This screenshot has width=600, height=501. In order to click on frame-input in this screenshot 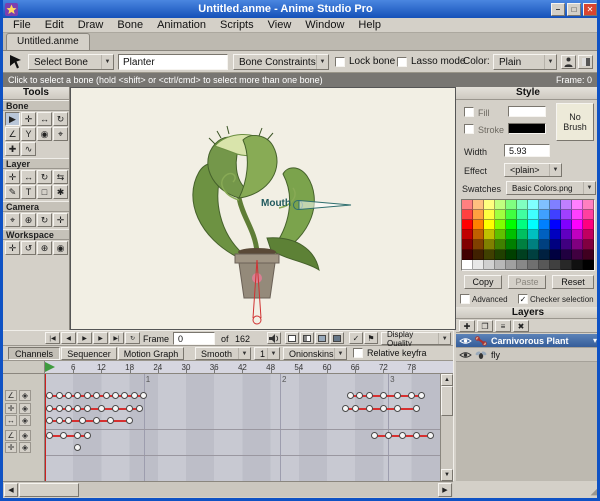, I will do `click(194, 338)`.